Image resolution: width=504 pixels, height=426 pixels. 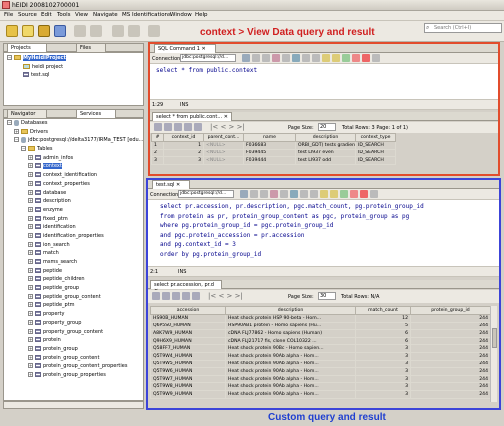 I want to click on toggle-icon, so click(x=264, y=194).